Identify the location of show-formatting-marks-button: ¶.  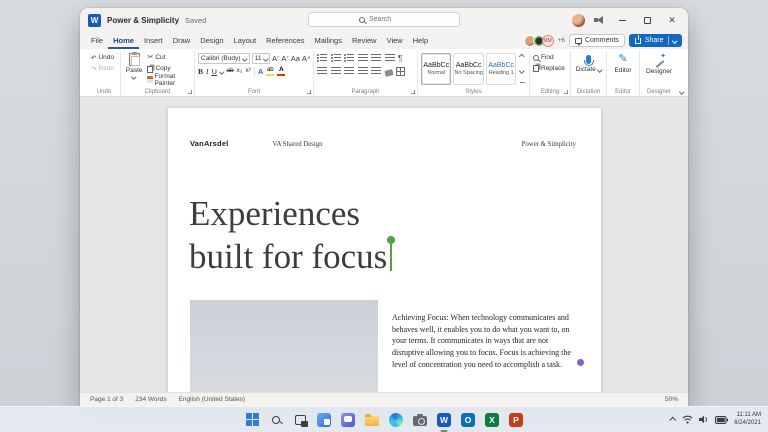
(400, 58).